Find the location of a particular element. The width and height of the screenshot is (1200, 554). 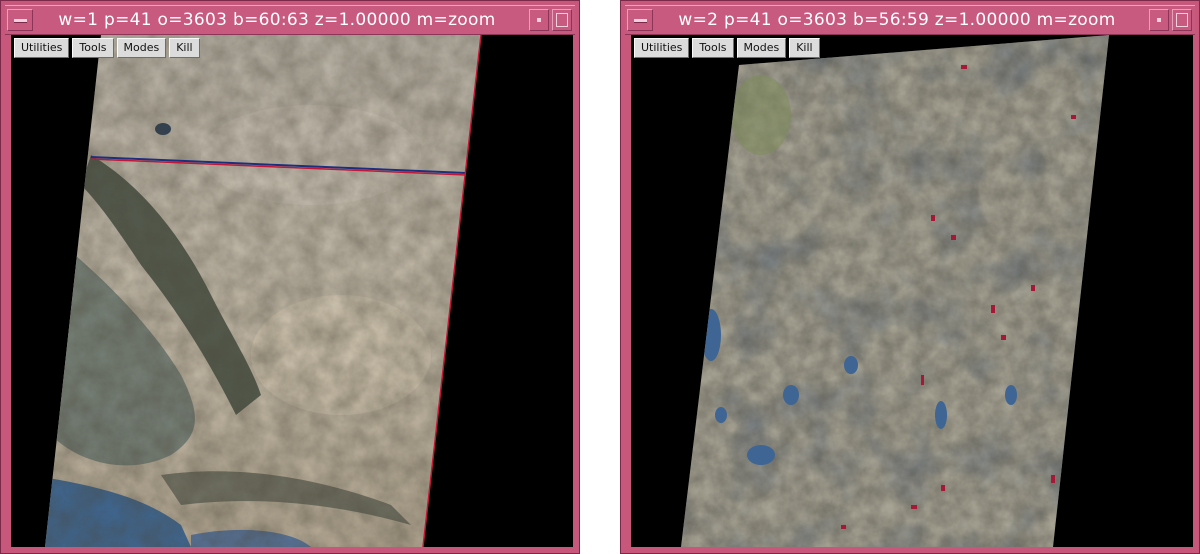

window-title: w=2 p=41 o=3603 b=56:59 z=1.00000 m=zoom is located at coordinates (897, 20).